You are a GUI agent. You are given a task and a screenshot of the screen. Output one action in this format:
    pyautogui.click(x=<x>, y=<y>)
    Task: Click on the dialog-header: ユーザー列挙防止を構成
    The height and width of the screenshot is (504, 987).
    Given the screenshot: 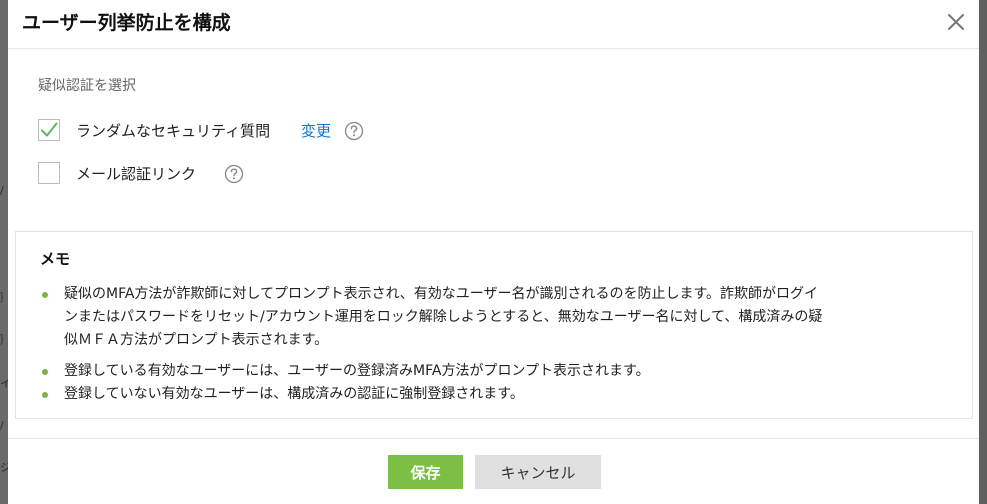 What is the action you would take?
    pyautogui.click(x=493, y=24)
    